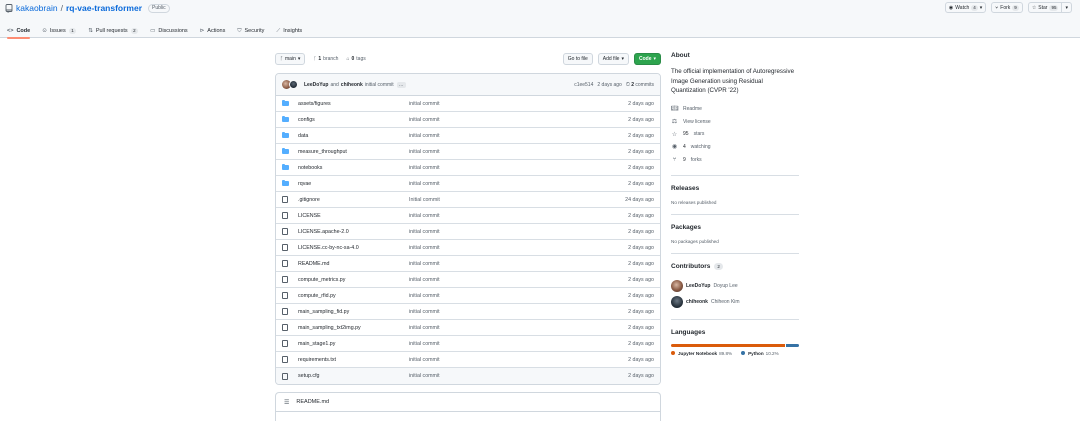 This screenshot has width=1080, height=421. I want to click on tab-issues: ⊙ Issues 1, so click(59, 31).